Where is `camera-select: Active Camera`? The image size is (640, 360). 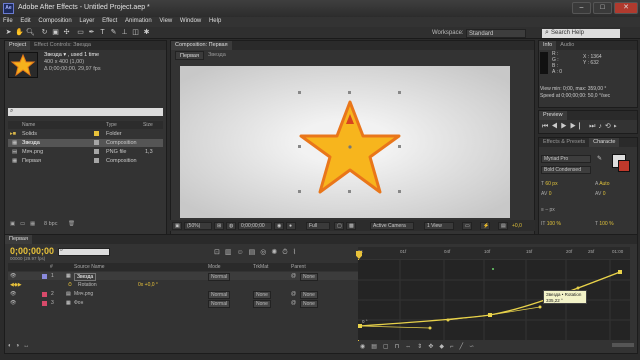
camera-select: Active Camera is located at coordinates (392, 226).